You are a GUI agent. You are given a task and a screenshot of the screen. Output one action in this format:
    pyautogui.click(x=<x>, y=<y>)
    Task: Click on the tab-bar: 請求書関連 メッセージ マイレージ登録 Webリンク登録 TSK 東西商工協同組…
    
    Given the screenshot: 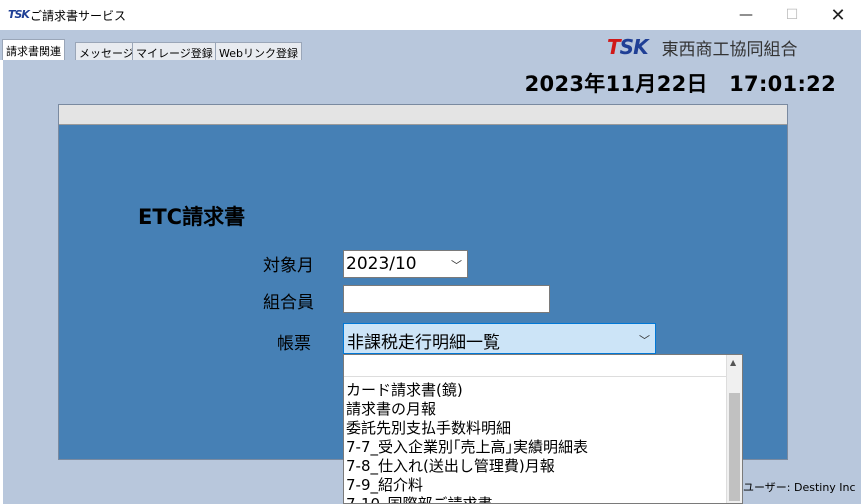 What is the action you would take?
    pyautogui.click(x=430, y=45)
    